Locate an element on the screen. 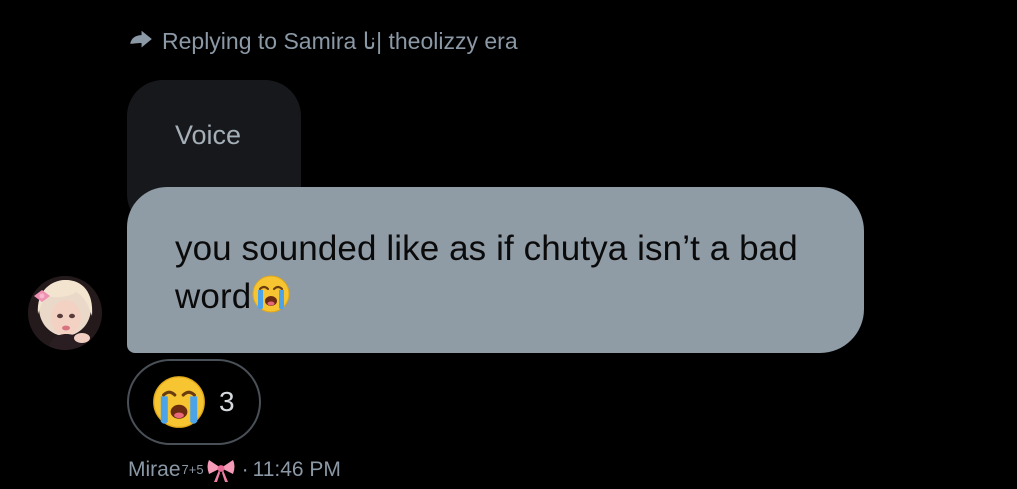 The width and height of the screenshot is (1017, 489). reply-arrow-icon is located at coordinates (141, 39).